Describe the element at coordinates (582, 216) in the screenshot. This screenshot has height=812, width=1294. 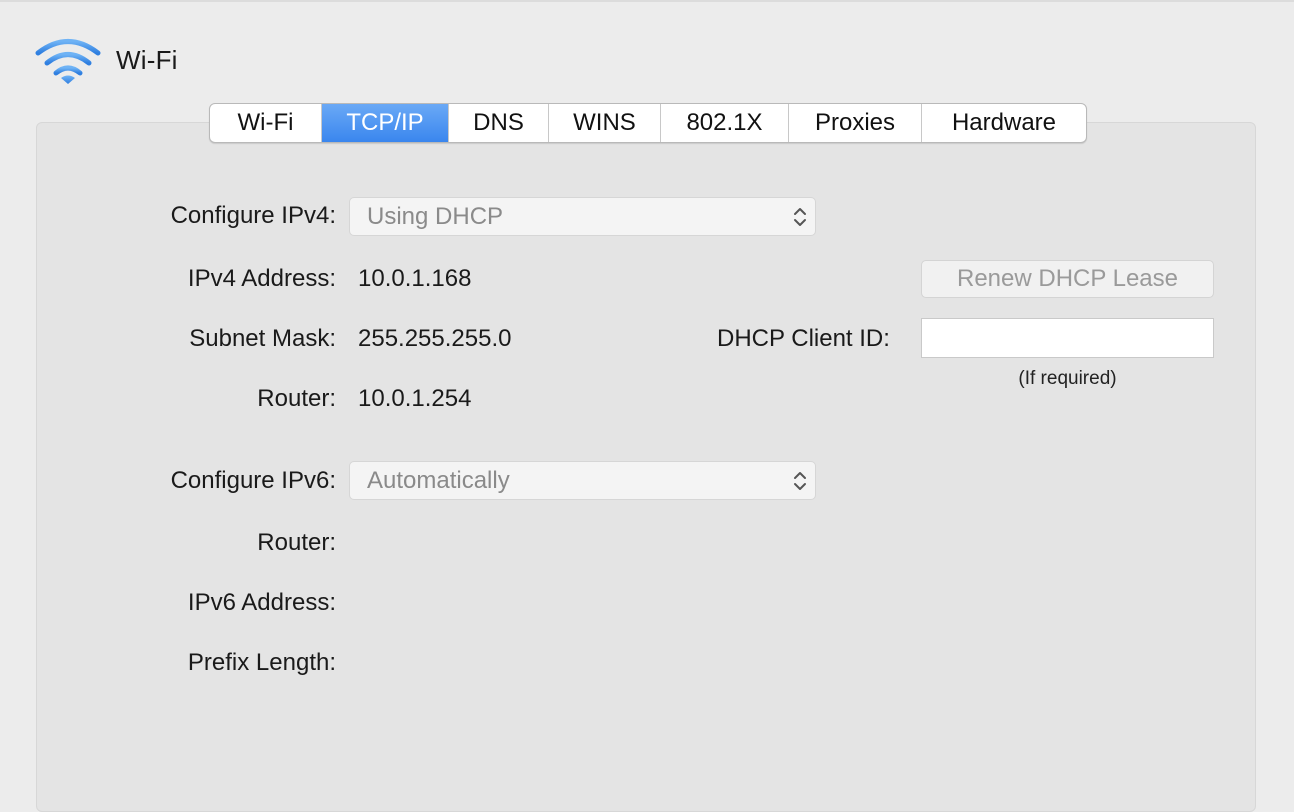
I see `configure-ipv4-popup: Using DHCP` at that location.